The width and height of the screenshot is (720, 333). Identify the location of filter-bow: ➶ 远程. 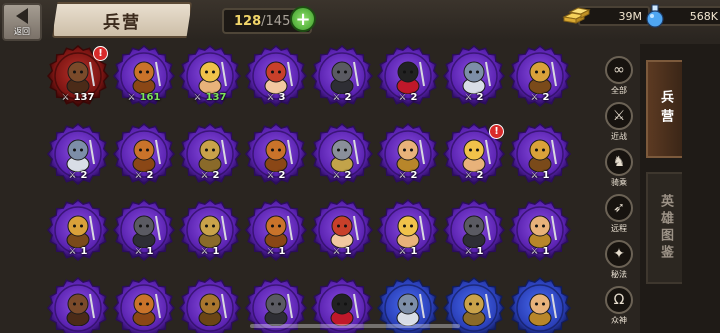
(619, 216).